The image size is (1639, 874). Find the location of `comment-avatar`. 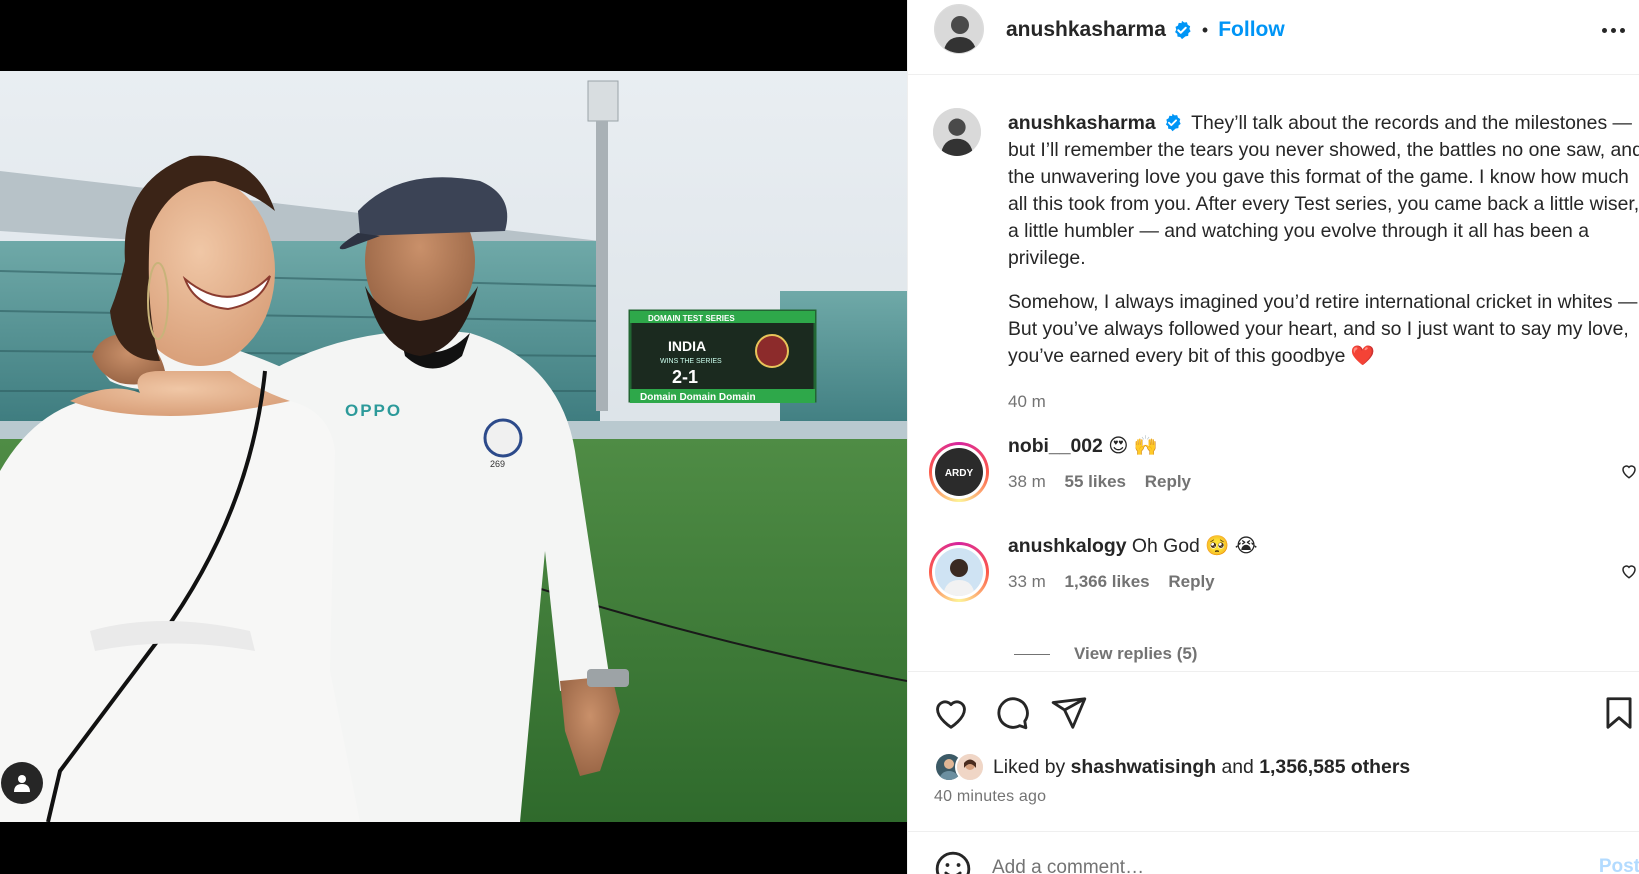

comment-avatar is located at coordinates (959, 572).